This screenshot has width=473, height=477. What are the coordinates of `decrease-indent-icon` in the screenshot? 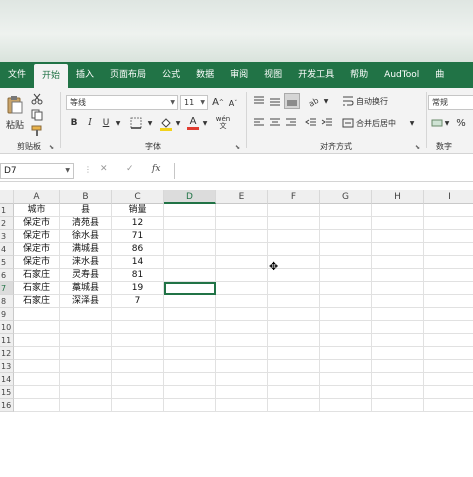 It's located at (311, 123).